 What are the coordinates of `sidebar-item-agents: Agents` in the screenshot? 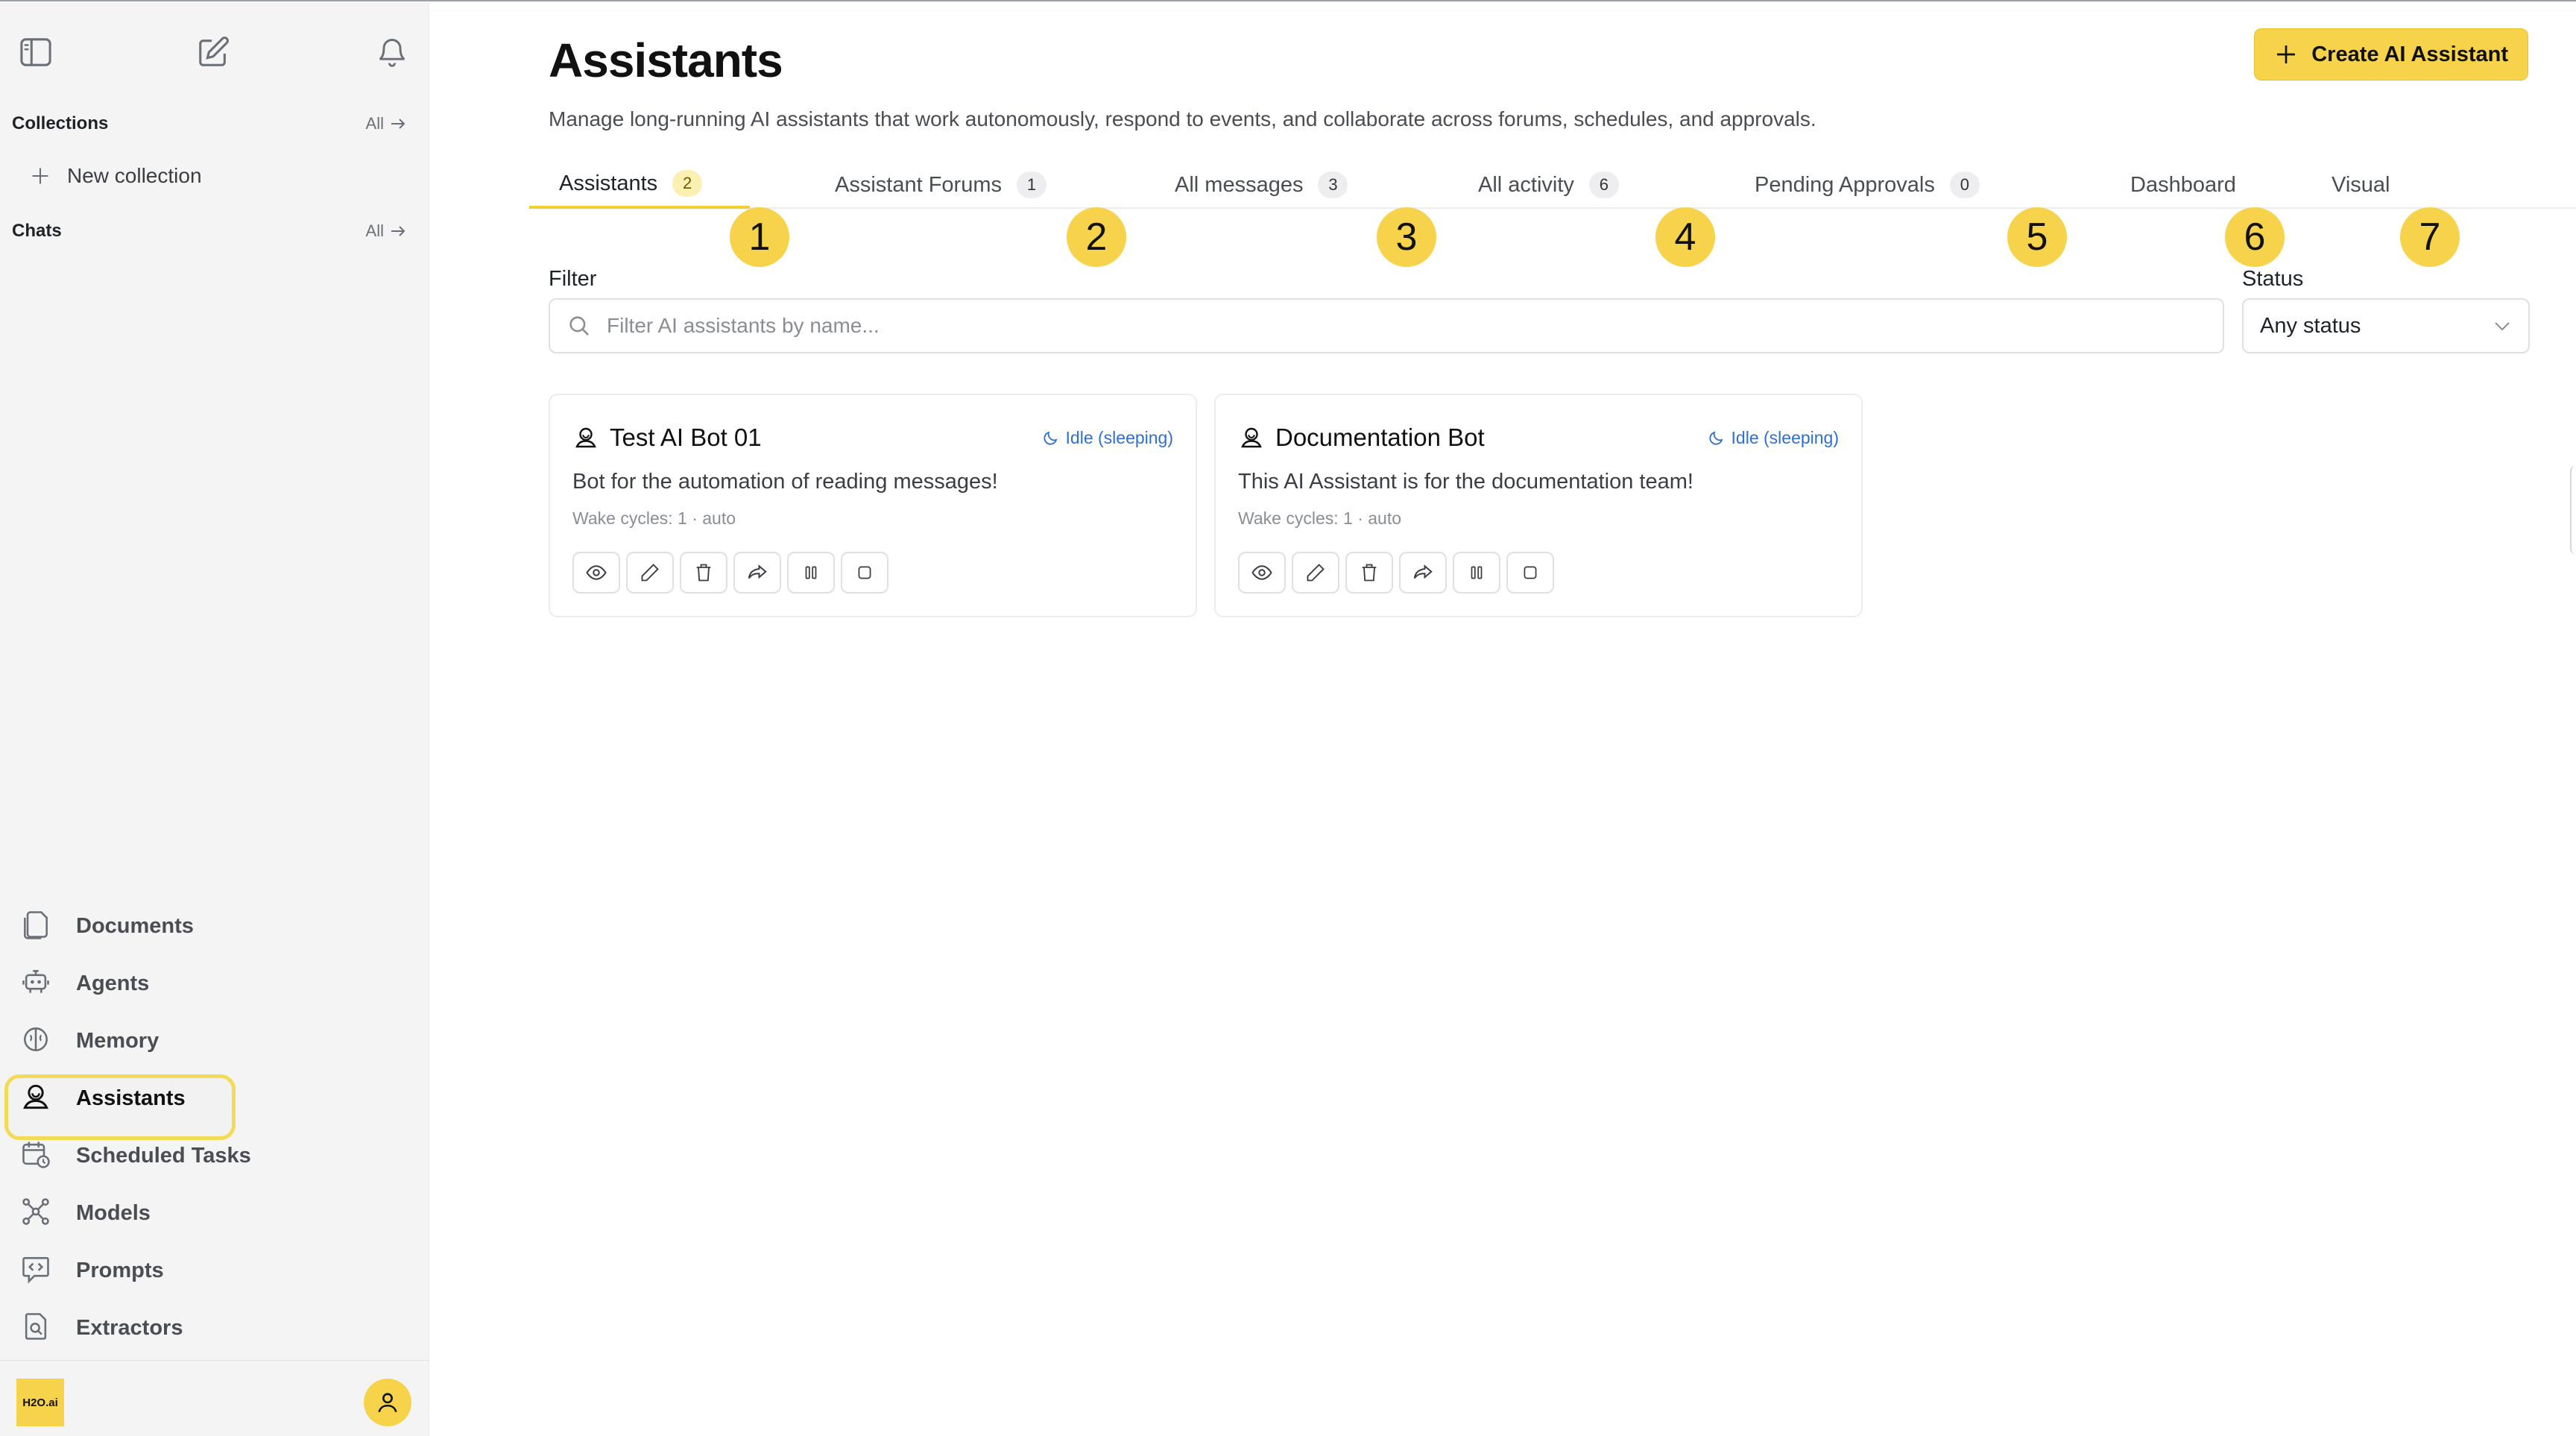 It's located at (214, 984).